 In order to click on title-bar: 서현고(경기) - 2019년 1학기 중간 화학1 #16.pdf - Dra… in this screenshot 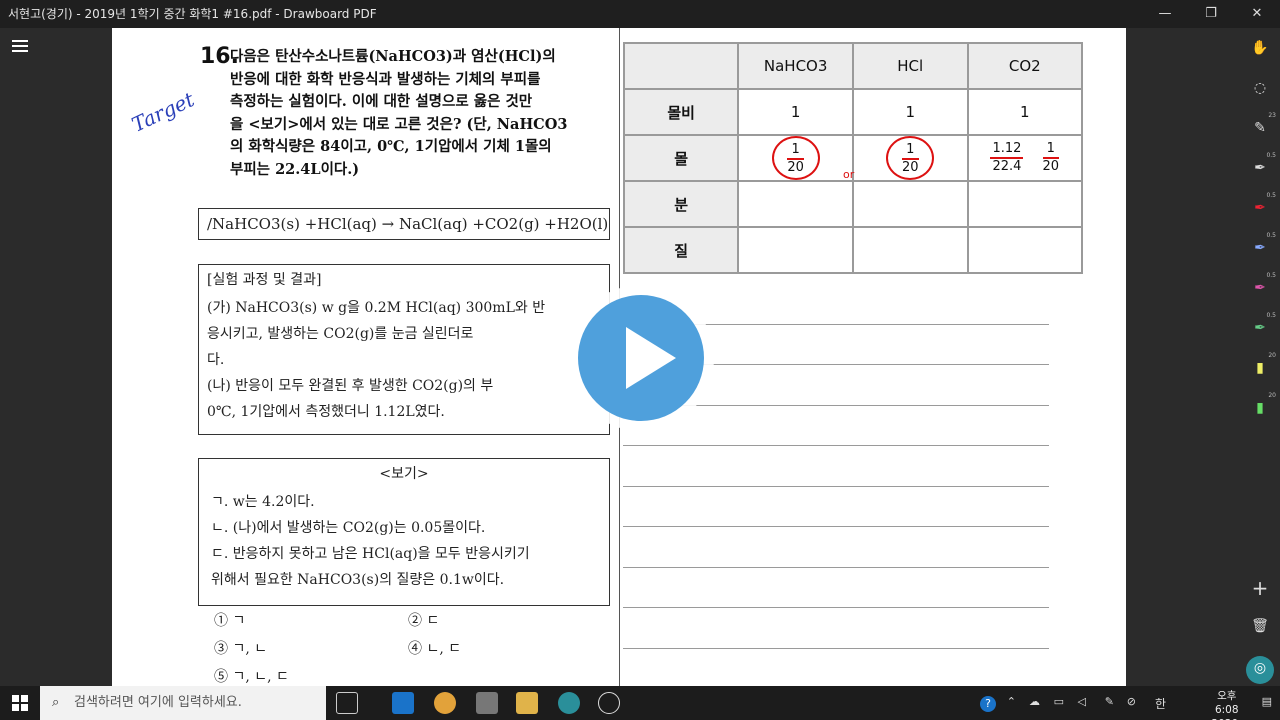, I will do `click(640, 14)`.